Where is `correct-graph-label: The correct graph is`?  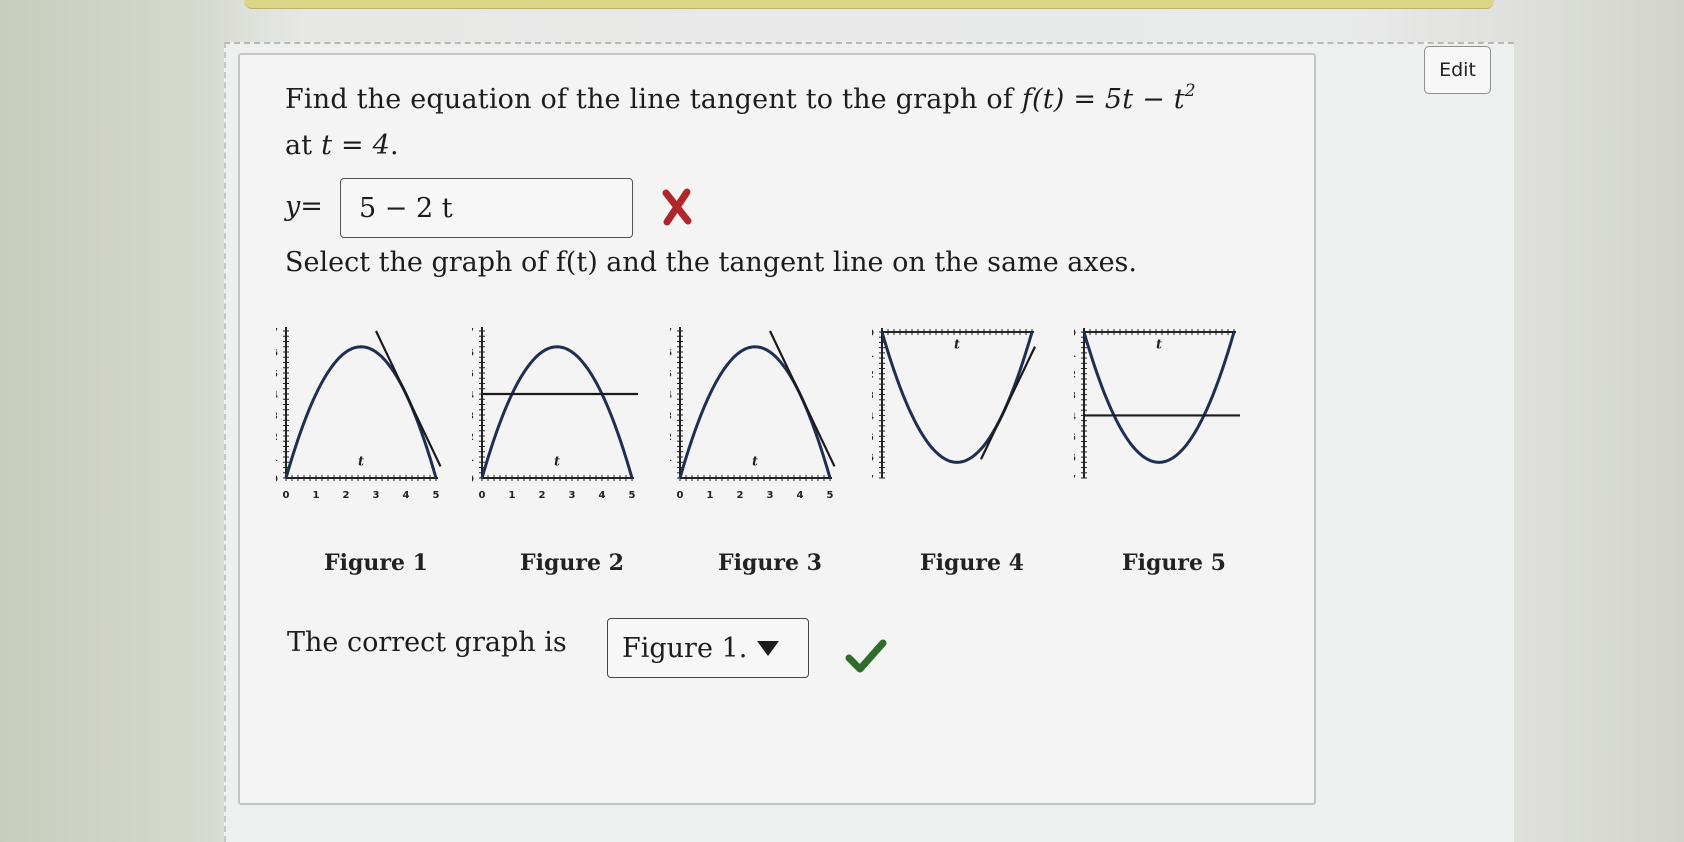
correct-graph-label: The correct graph is is located at coordinates (427, 642).